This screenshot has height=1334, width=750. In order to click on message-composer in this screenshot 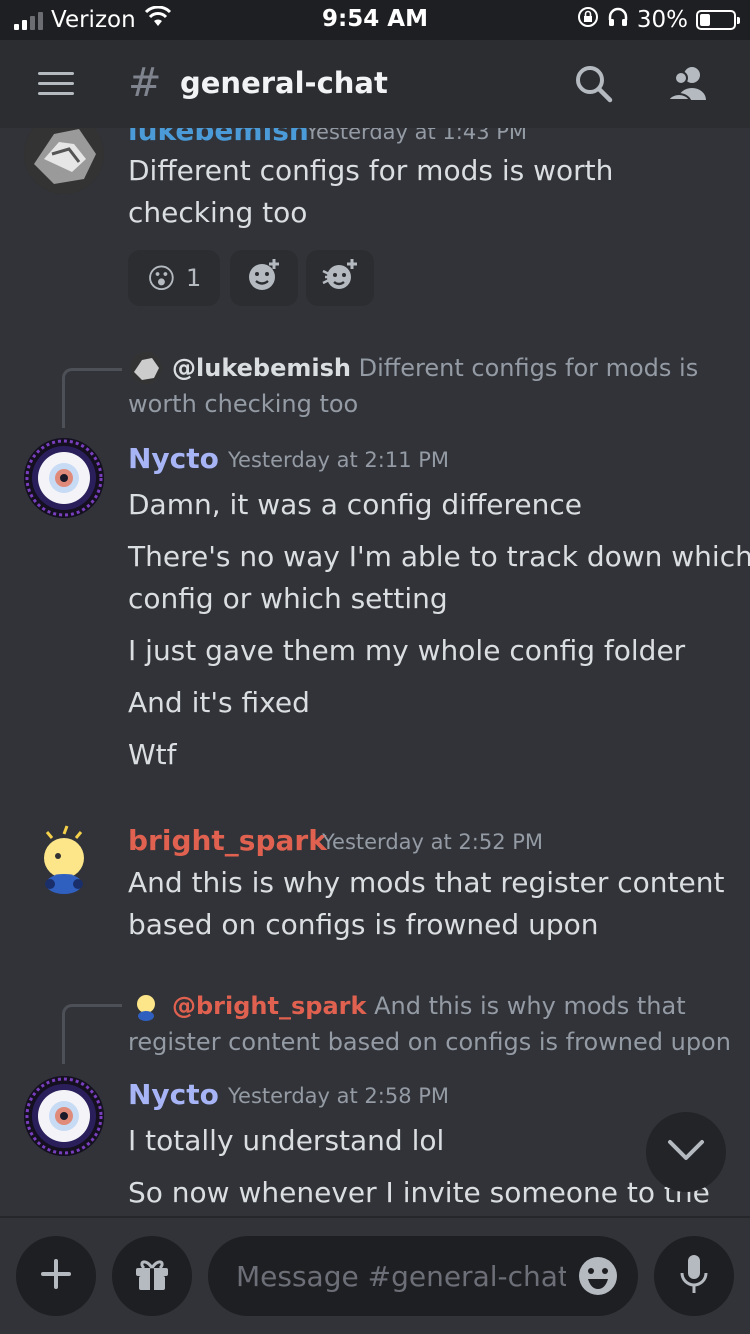, I will do `click(375, 1275)`.